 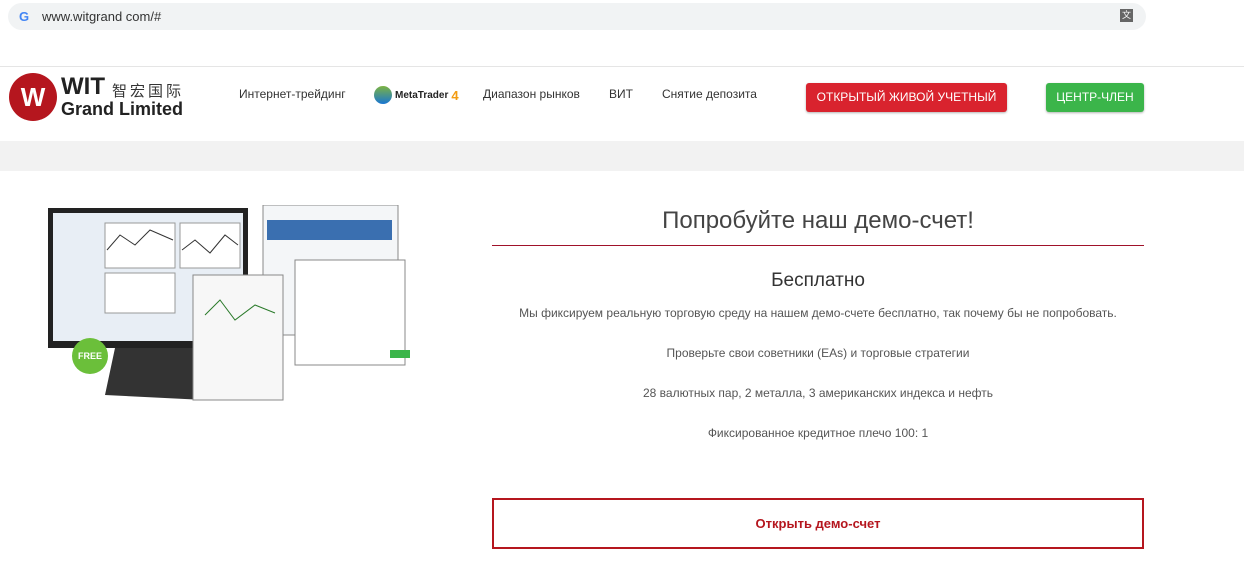 I want to click on logo-chinese: 智宏国际, so click(x=148, y=90).